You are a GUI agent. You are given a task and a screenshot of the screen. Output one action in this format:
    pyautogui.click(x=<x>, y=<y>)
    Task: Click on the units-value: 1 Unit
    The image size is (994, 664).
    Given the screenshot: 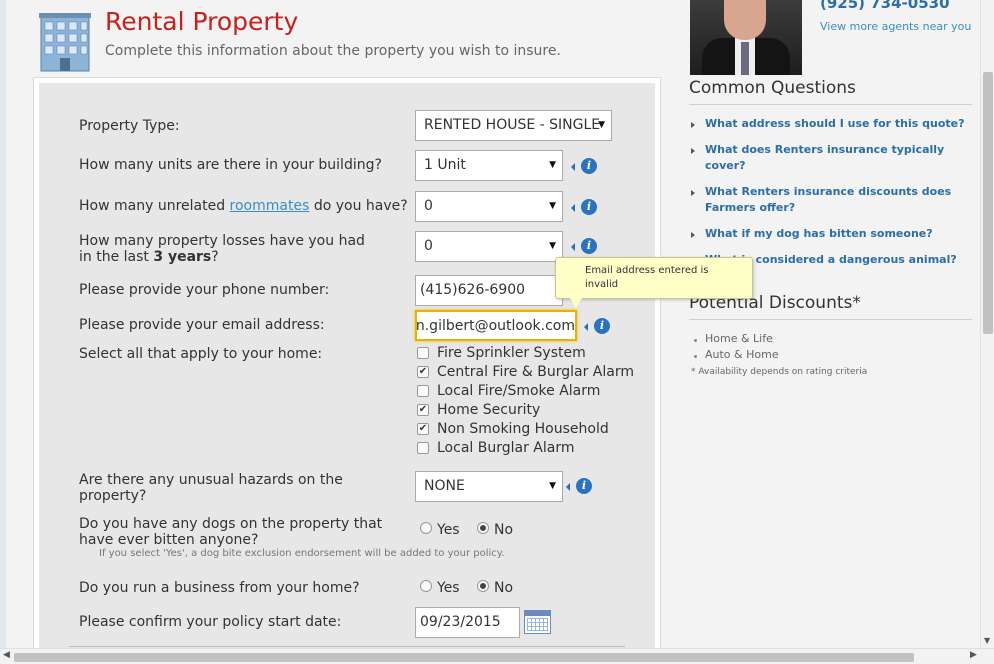 What is the action you would take?
    pyautogui.click(x=445, y=165)
    